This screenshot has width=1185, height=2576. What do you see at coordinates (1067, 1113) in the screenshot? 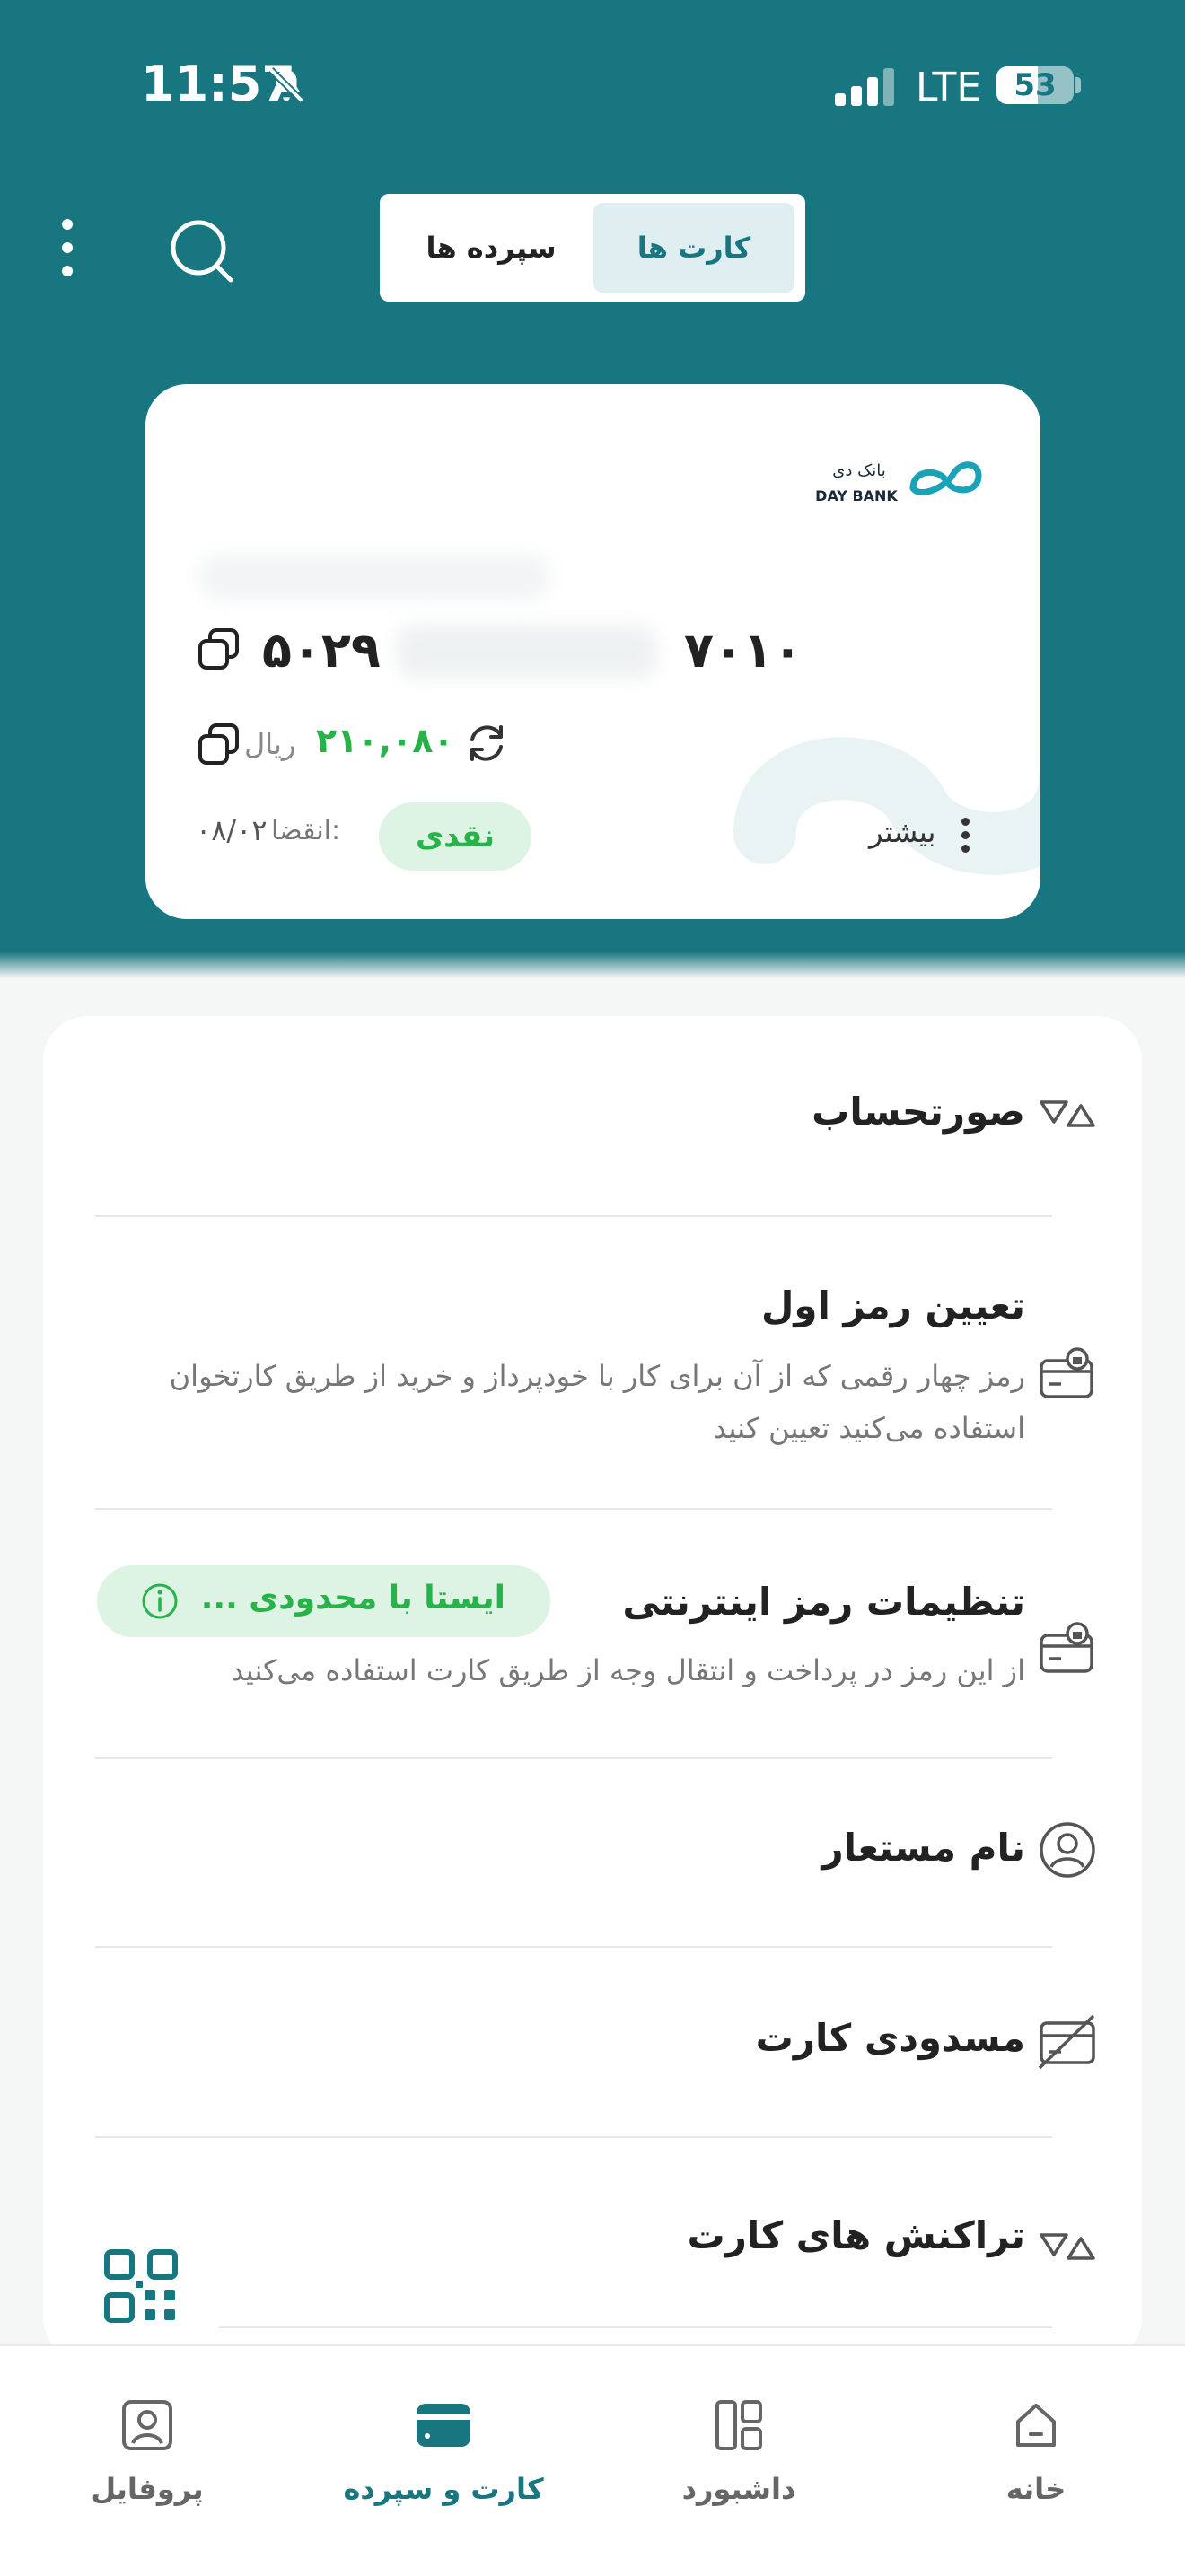
I see `statement-icon` at bounding box center [1067, 1113].